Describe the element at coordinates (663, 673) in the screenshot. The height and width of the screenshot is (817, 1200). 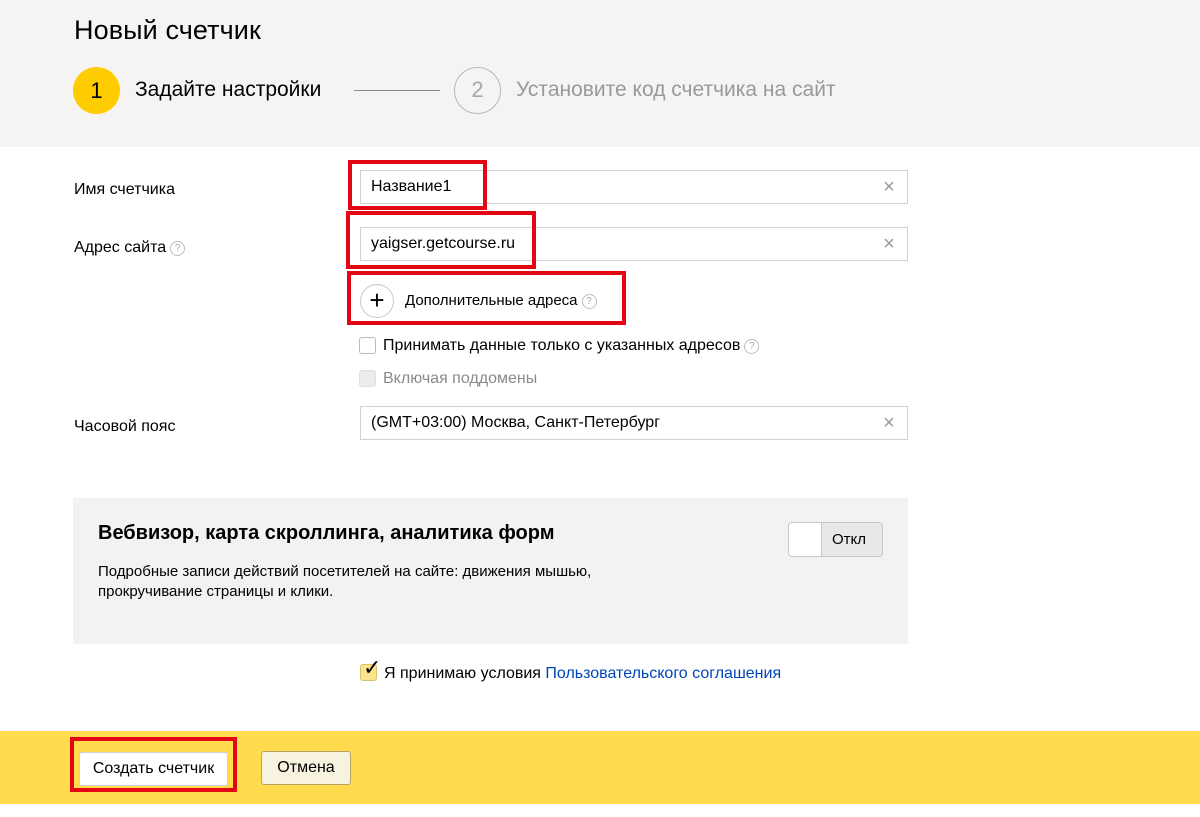
I see `user-agreement-link: Пользовательского соглашения` at that location.